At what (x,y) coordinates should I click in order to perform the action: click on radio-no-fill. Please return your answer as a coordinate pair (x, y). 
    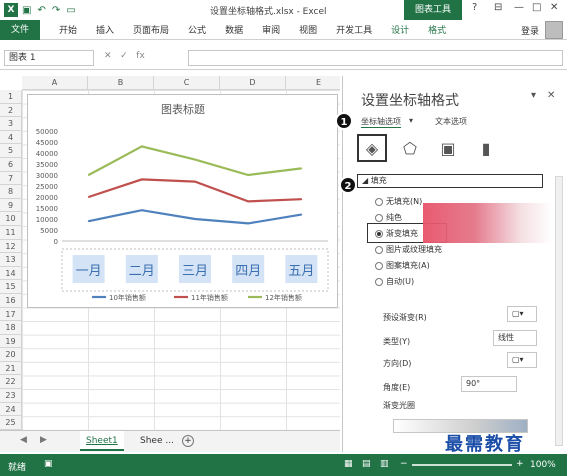
    Looking at the image, I should click on (379, 201).